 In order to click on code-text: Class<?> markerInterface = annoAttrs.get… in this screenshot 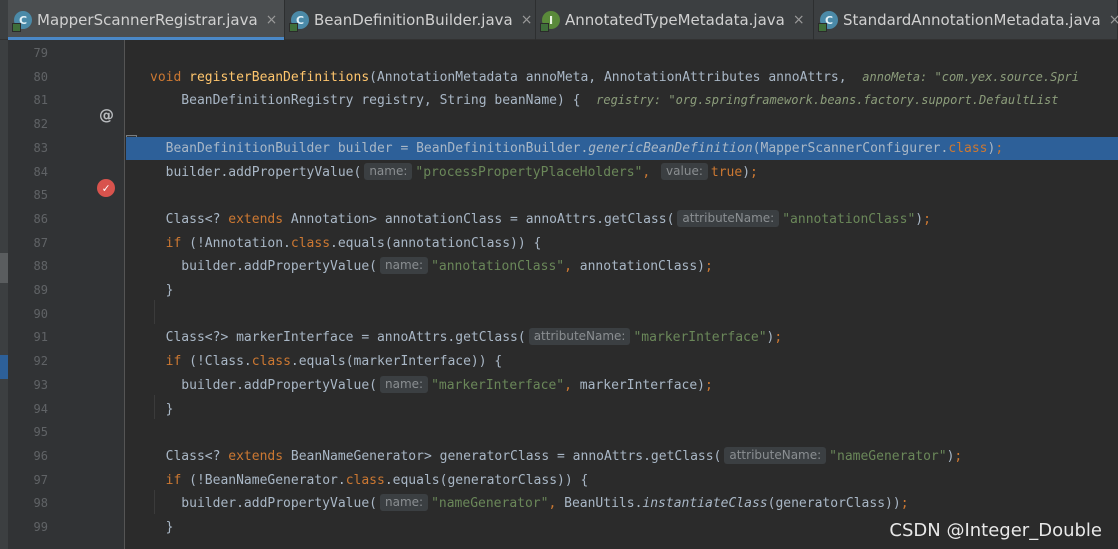, I will do `click(466, 337)`.